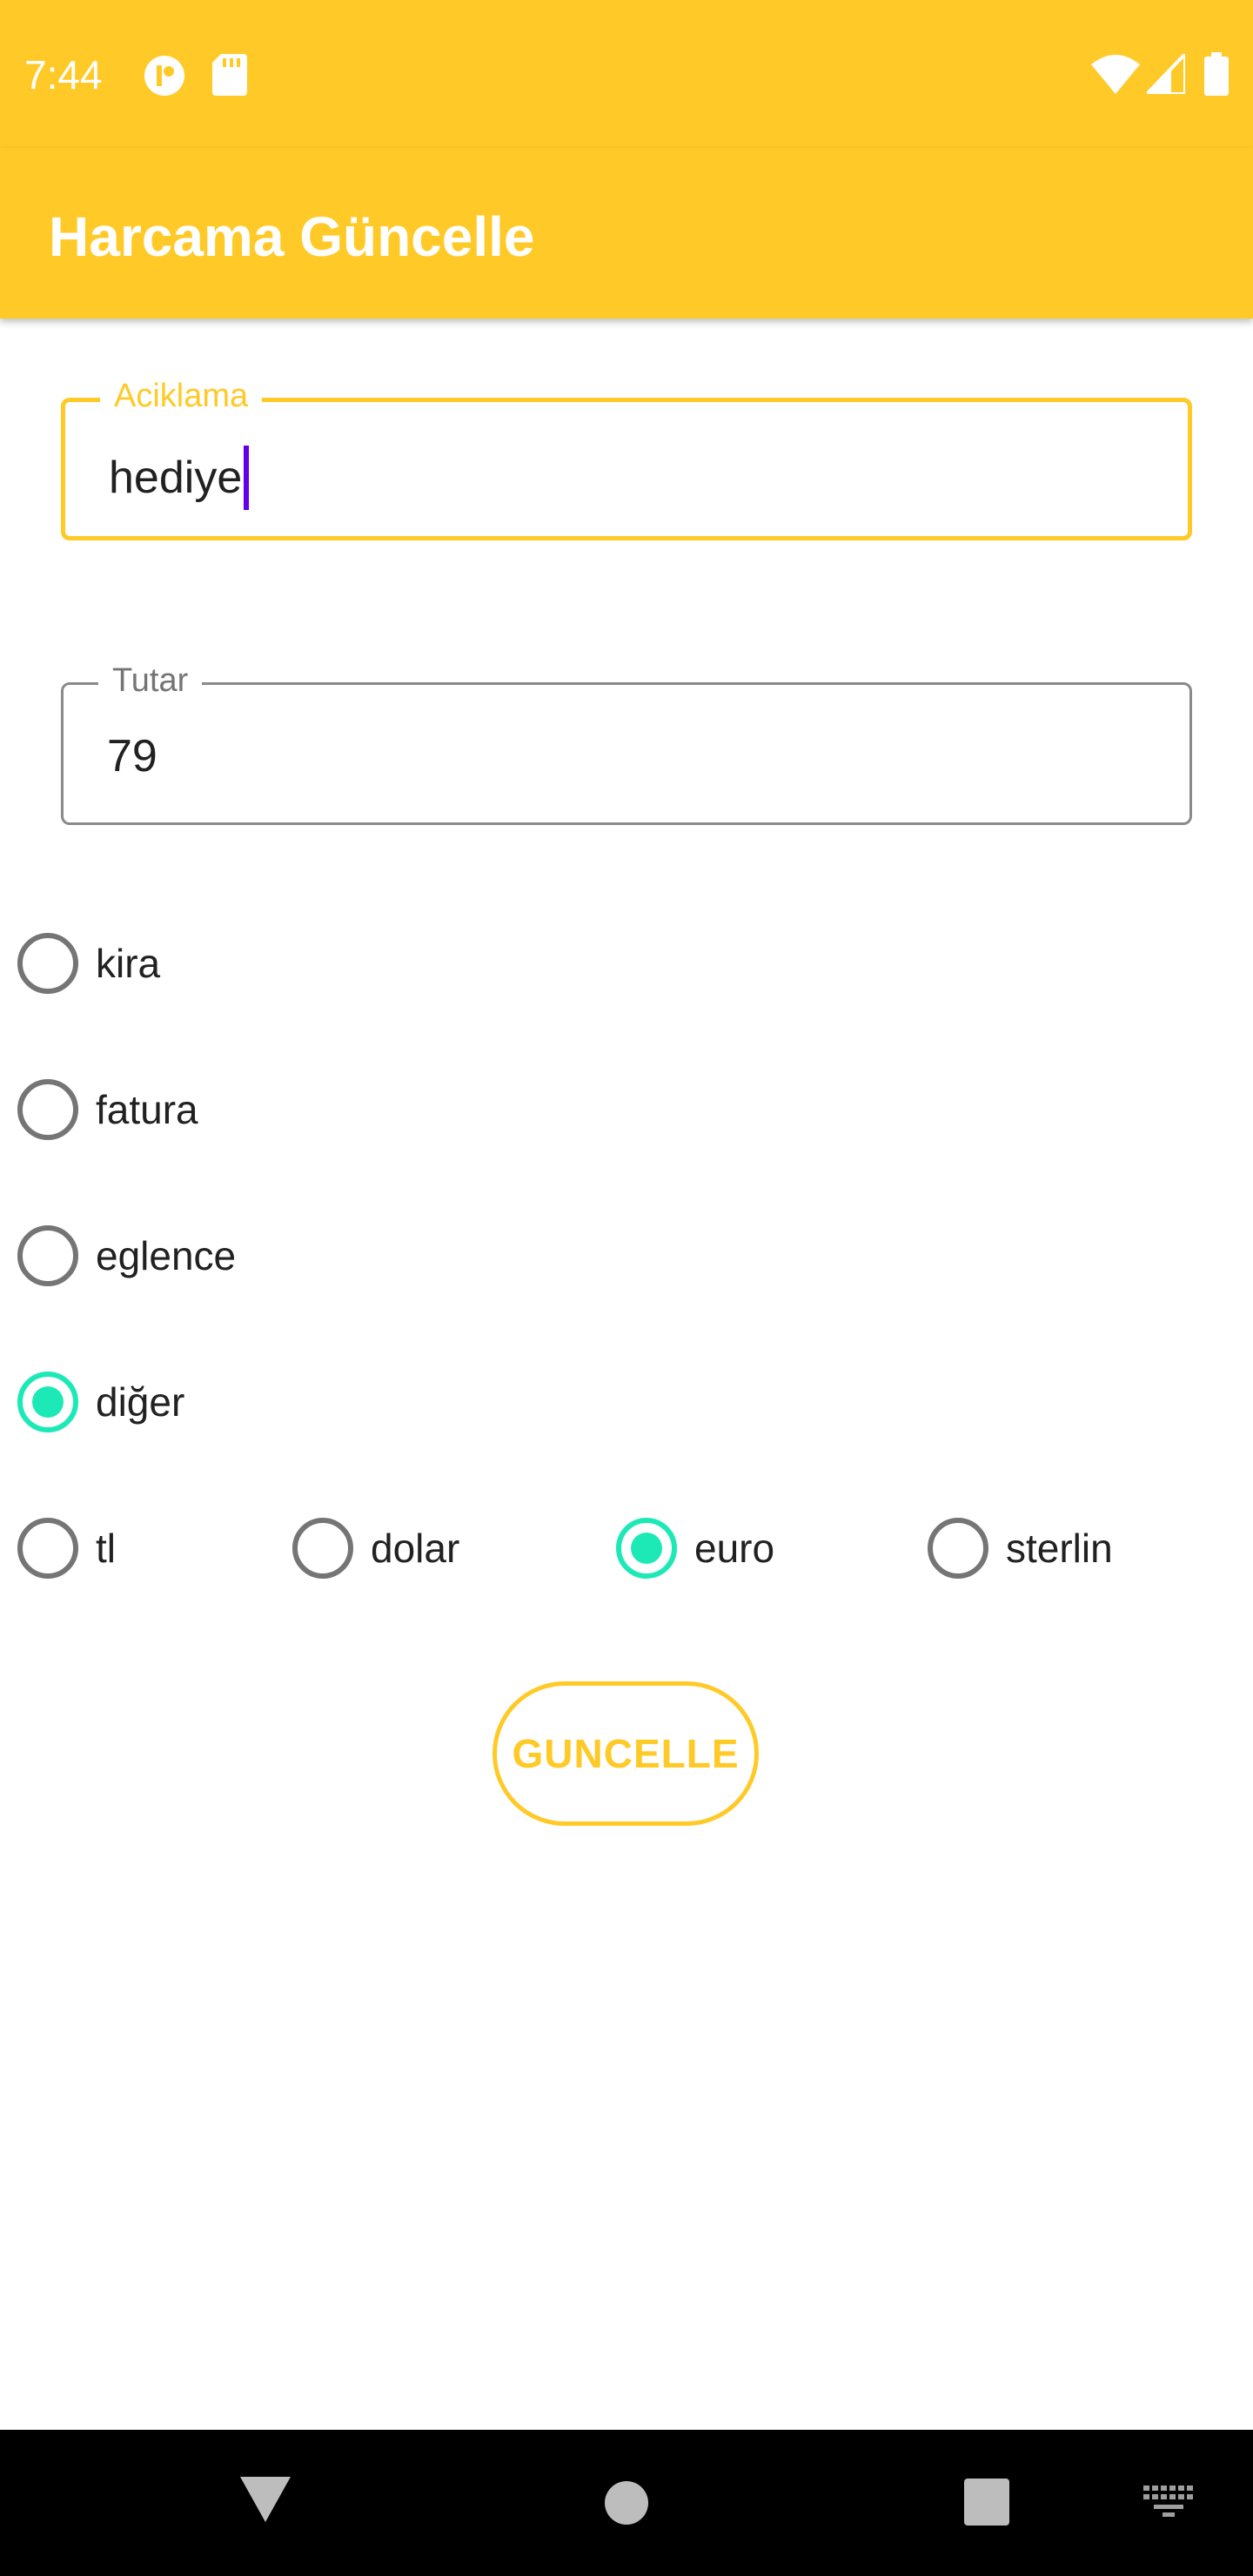 This screenshot has width=1253, height=2576. What do you see at coordinates (986, 2502) in the screenshot?
I see `recents-icon` at bounding box center [986, 2502].